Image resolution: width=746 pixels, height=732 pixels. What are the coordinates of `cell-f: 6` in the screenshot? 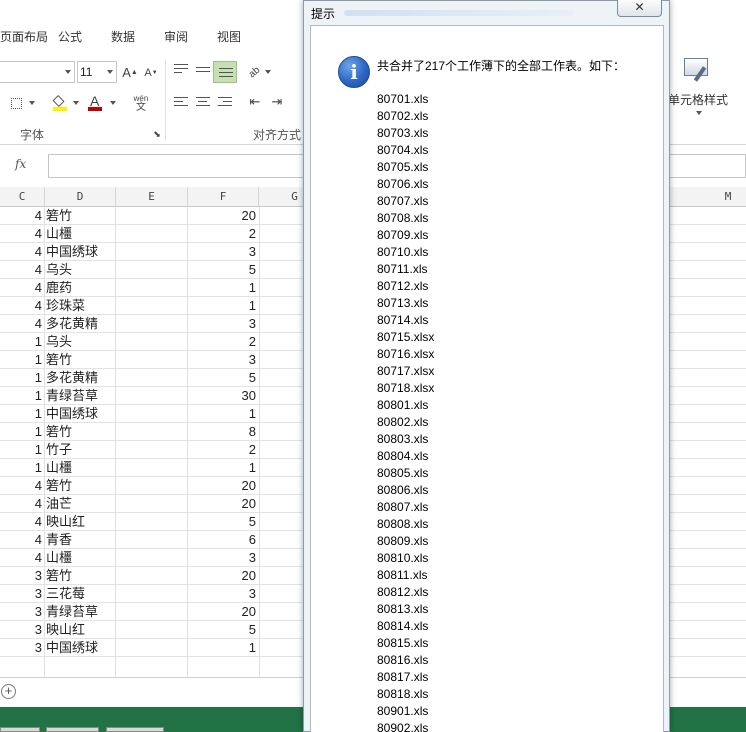 It's located at (223, 540).